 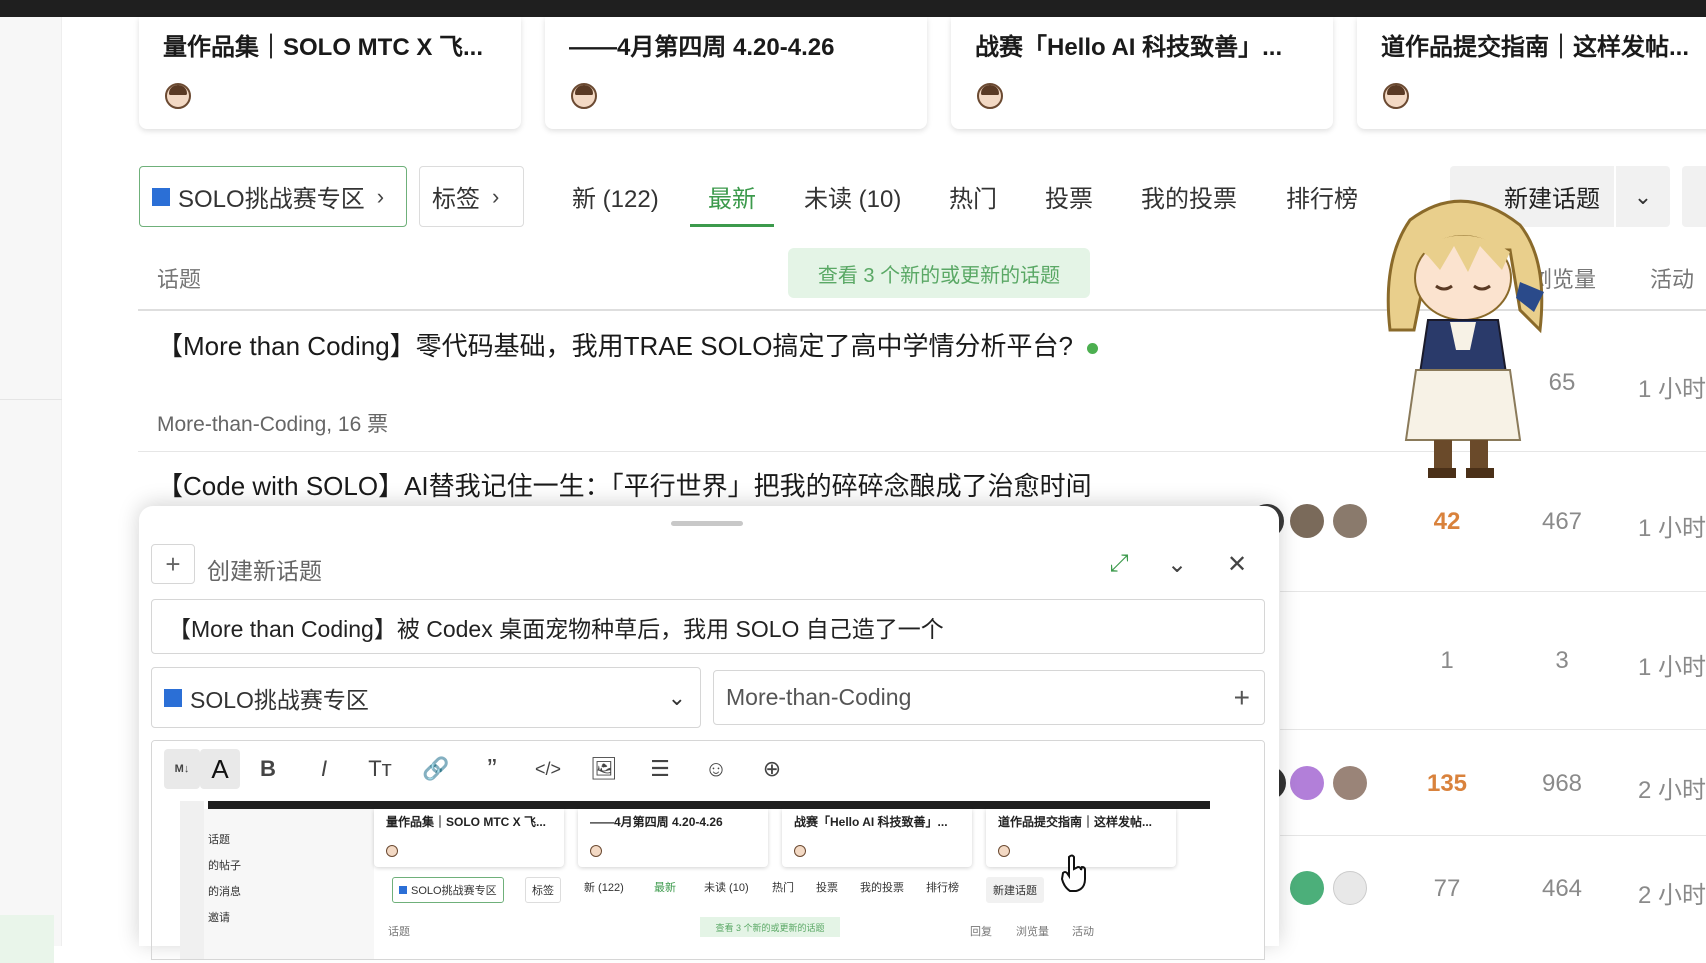 What do you see at coordinates (770, 927) in the screenshot?
I see `preview-banner: 查看 3 个新的或更新的话题` at bounding box center [770, 927].